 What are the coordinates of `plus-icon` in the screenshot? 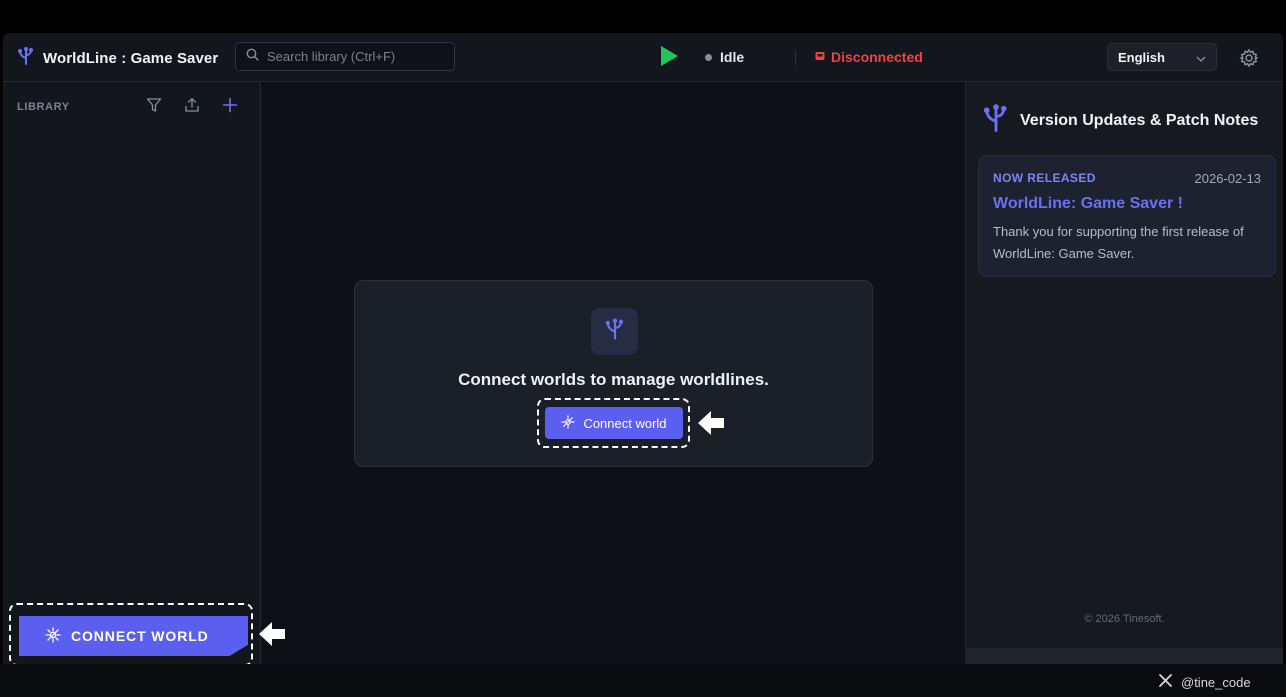 It's located at (230, 107).